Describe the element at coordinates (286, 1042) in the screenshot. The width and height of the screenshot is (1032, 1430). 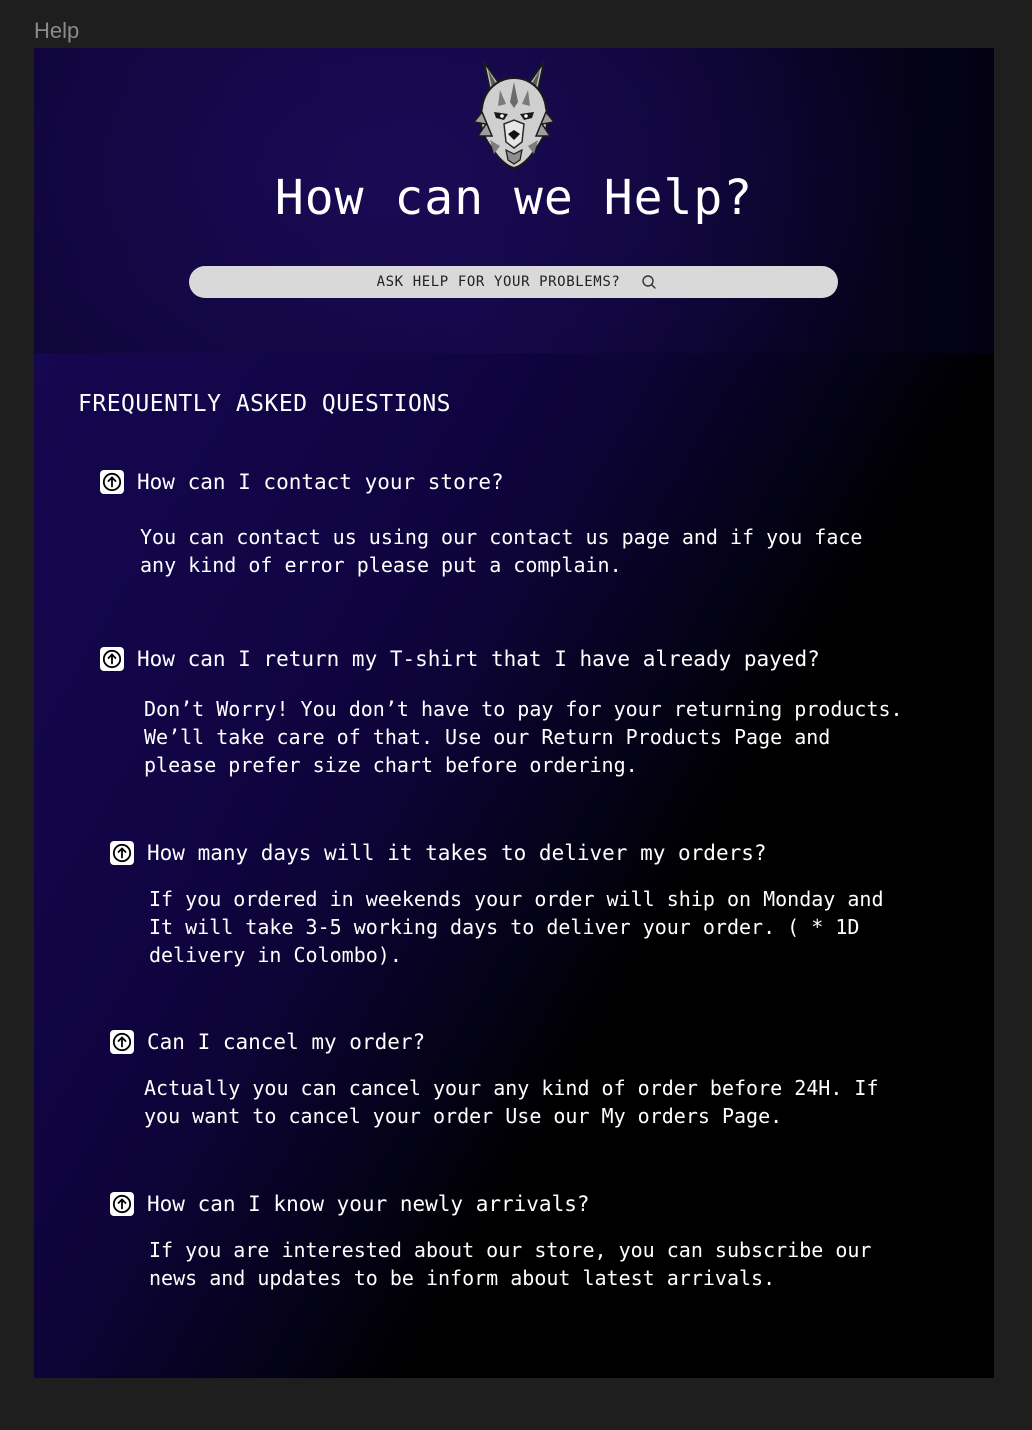
I see `faq-question-label: Can I cancel my order?` at that location.